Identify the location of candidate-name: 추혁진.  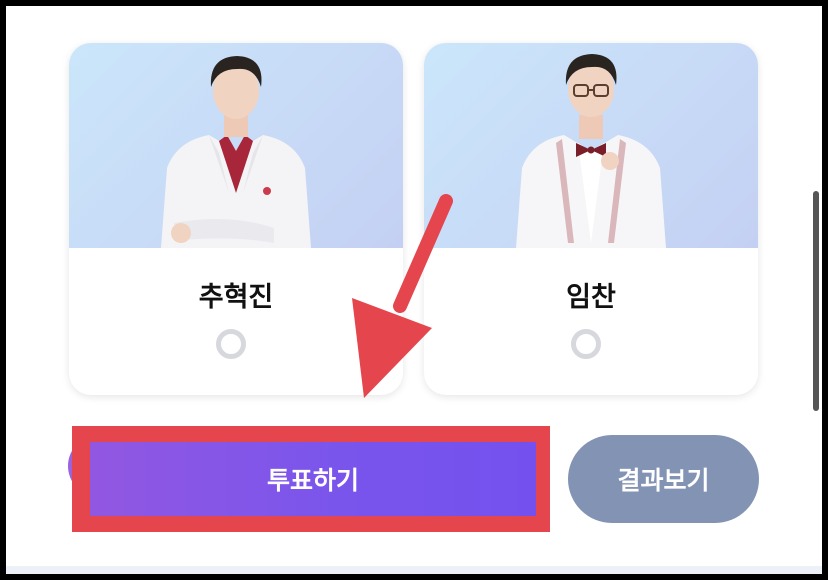
(236, 297).